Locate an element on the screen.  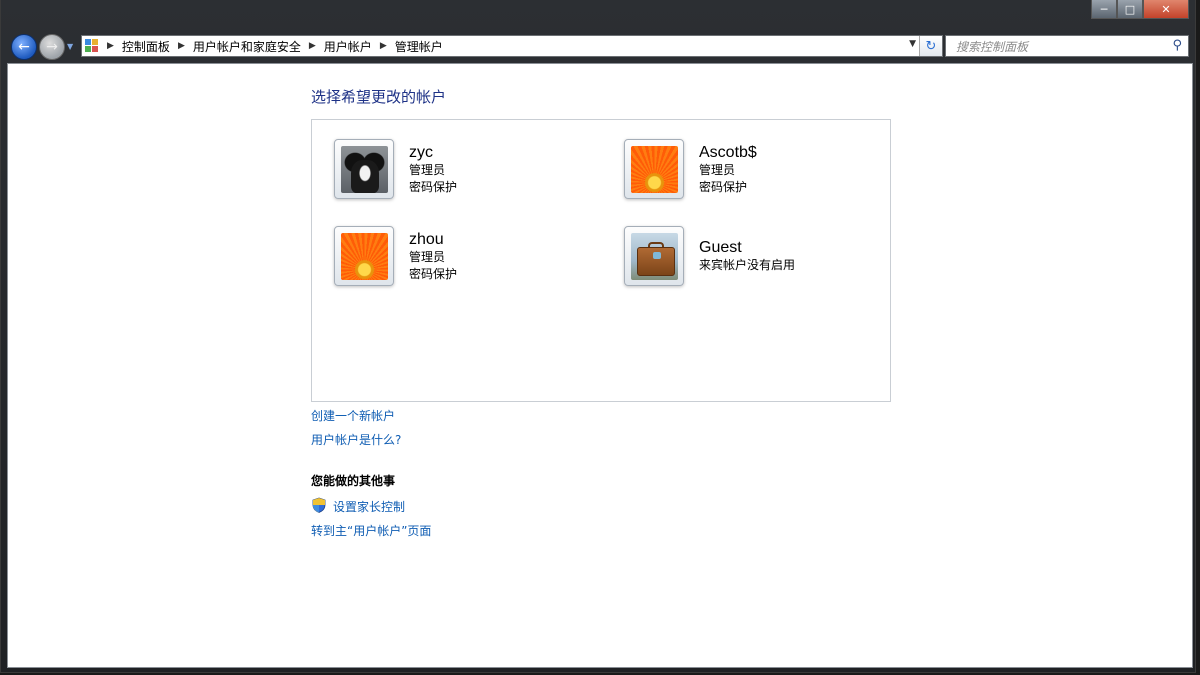
other-tasks-heading: 您能做的其他事 is located at coordinates (353, 481).